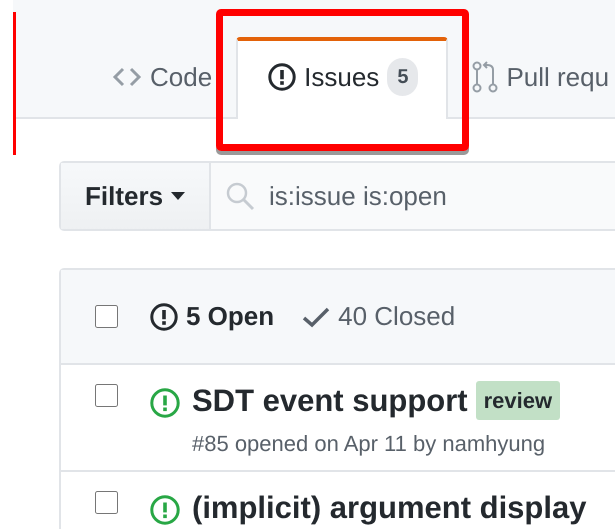  What do you see at coordinates (518, 400) in the screenshot?
I see `issue-label: review` at bounding box center [518, 400].